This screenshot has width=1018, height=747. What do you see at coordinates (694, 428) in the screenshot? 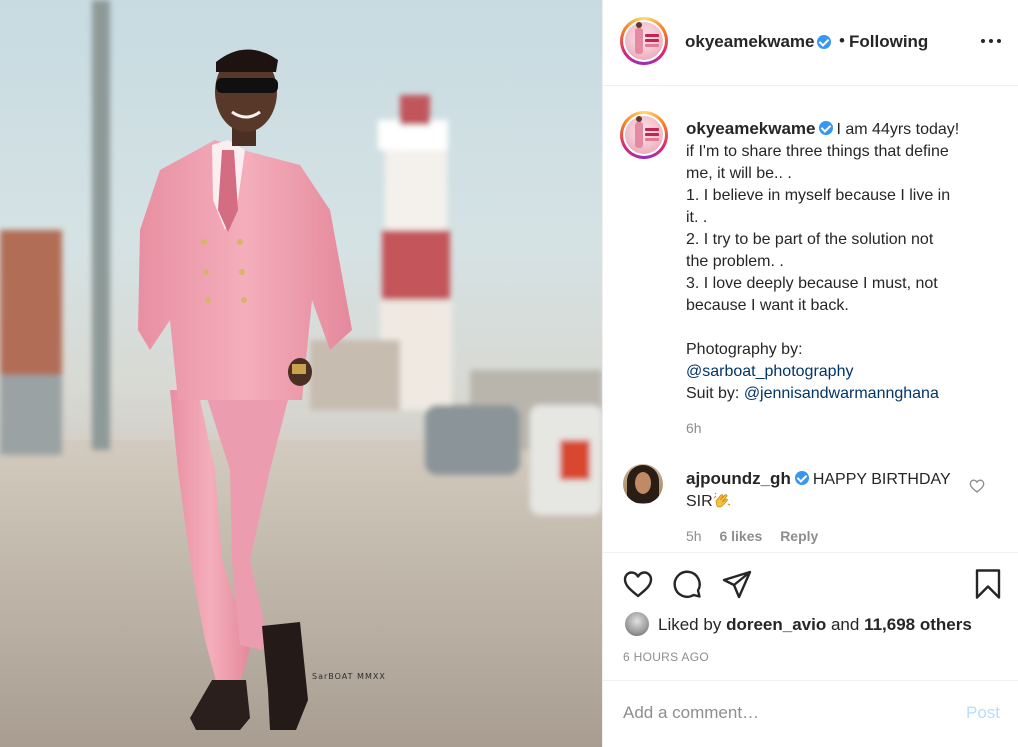
I see `caption-timestamp: 6h` at bounding box center [694, 428].